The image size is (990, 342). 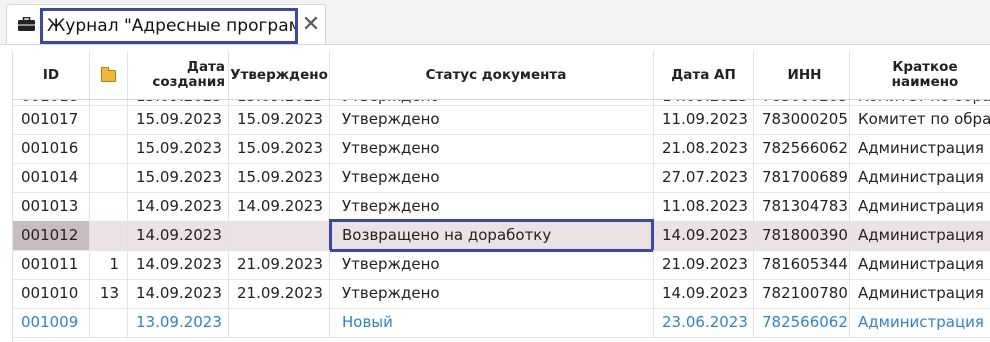 What do you see at coordinates (495, 22) in the screenshot?
I see `tab-bar: Журнал "Адресные программы" ✕` at bounding box center [495, 22].